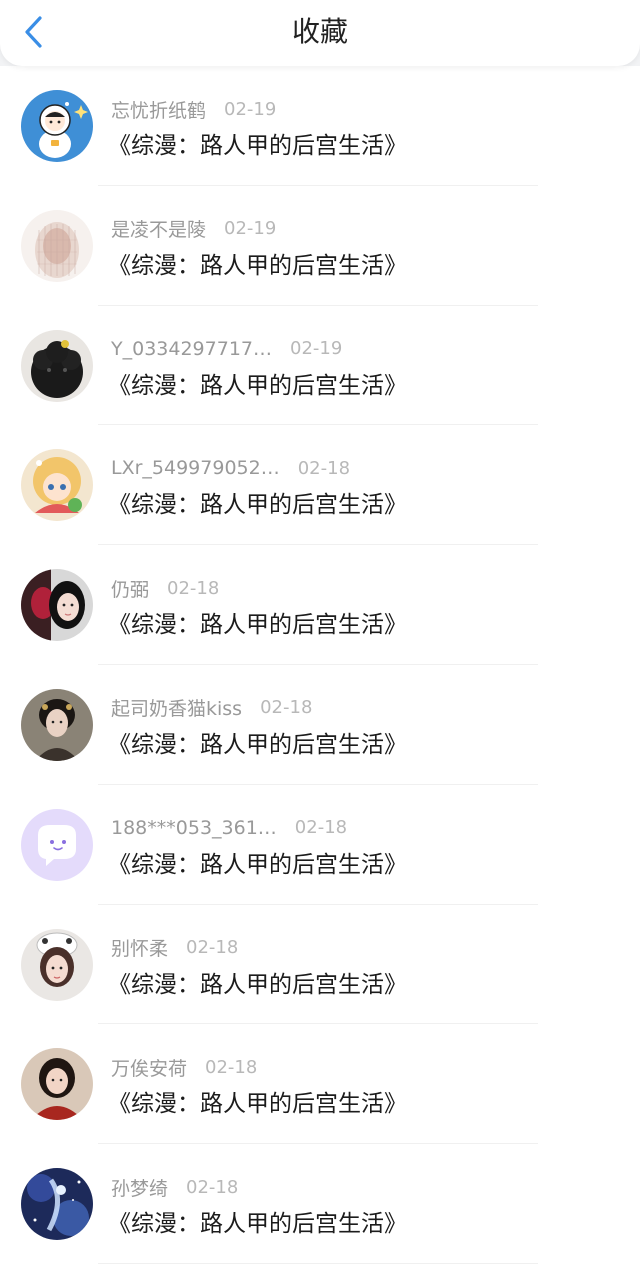 The height and width of the screenshot is (1266, 640). I want to click on list-item: 万俟安荷 02-18 《综漫：路人甲的后宫生活》, so click(320, 1084).